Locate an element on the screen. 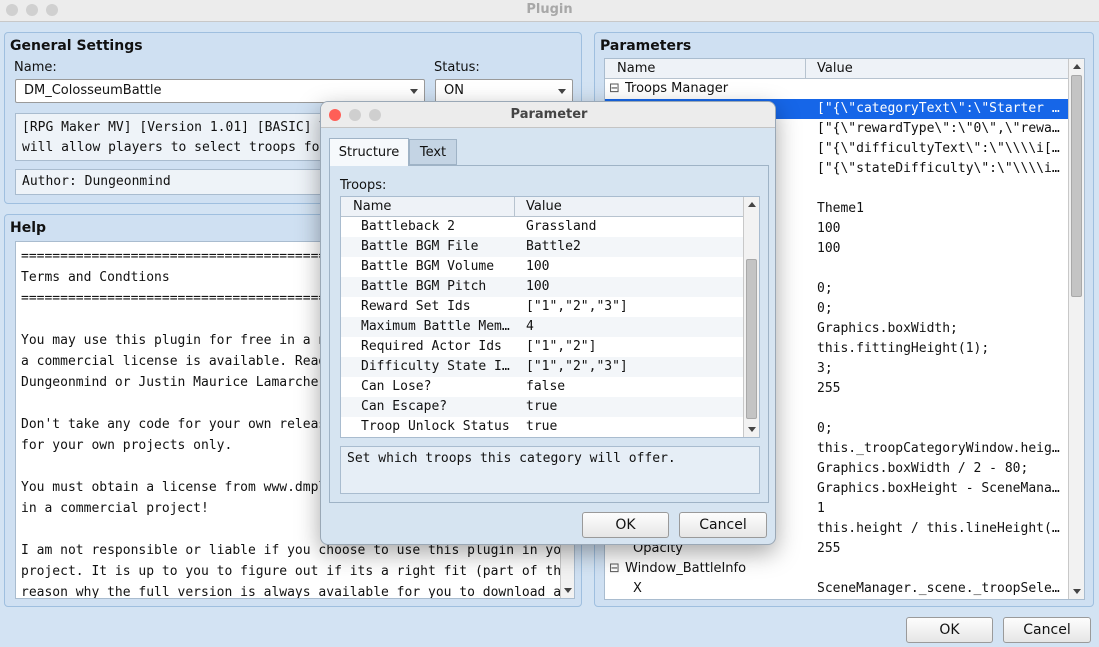  parameter-value: Graphics.boxWidth; is located at coordinates (887, 328).